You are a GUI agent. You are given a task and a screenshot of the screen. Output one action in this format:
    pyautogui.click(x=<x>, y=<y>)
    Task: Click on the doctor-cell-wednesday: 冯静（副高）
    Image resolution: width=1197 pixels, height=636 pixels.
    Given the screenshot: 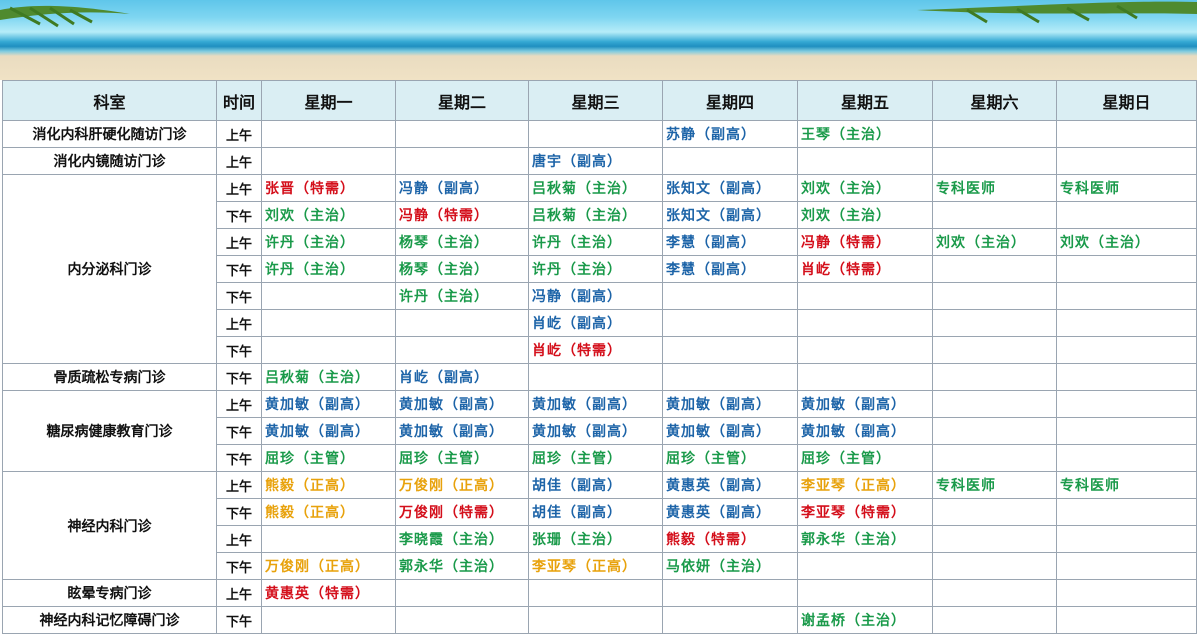 What is the action you would take?
    pyautogui.click(x=595, y=296)
    